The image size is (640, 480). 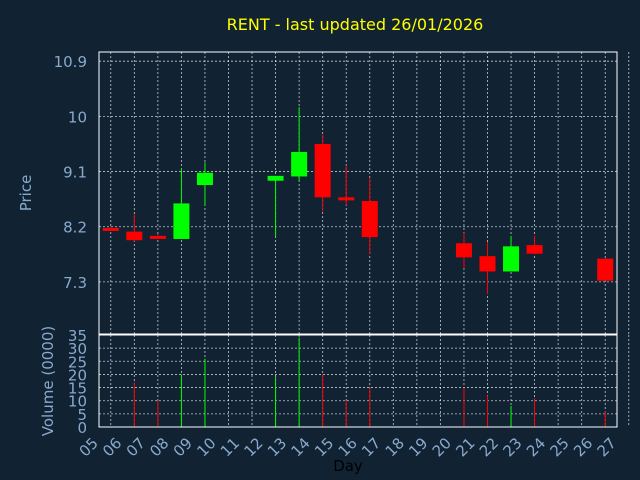 What do you see at coordinates (70, 62) in the screenshot?
I see `price-tick-label: 10.9` at bounding box center [70, 62].